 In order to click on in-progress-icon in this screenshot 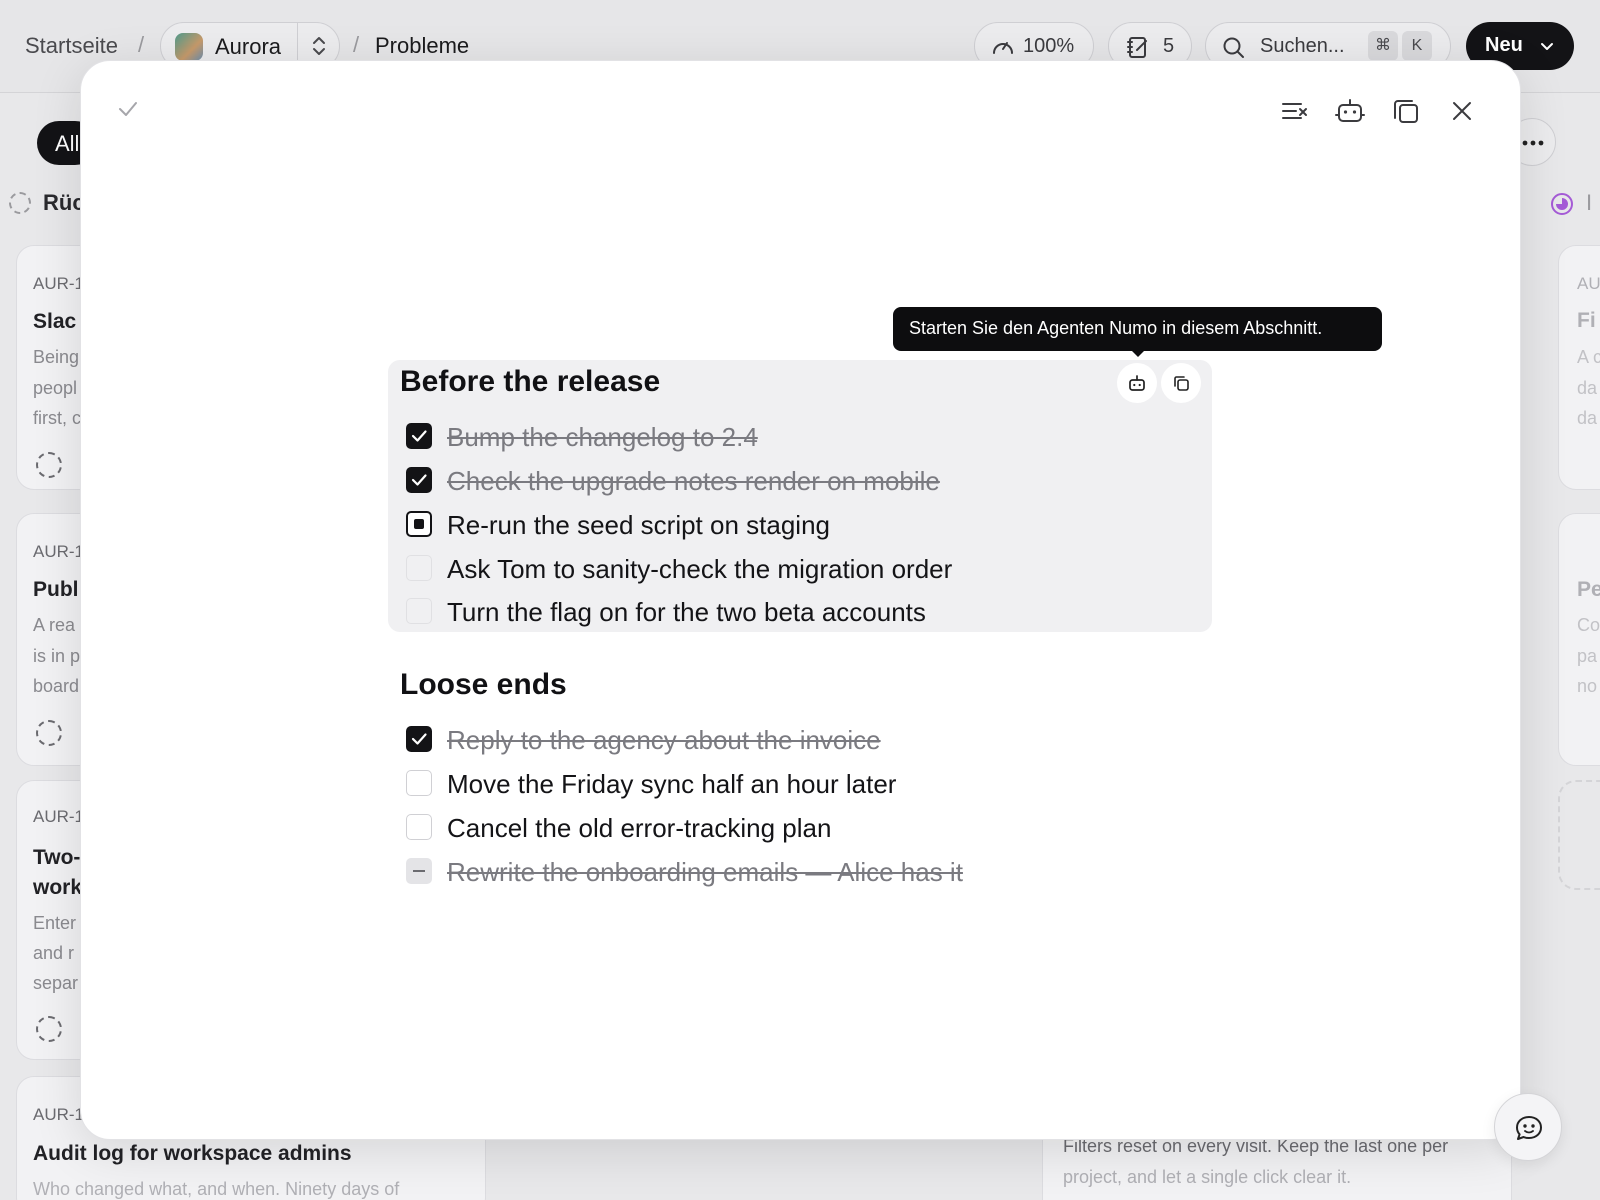, I will do `click(1562, 204)`.